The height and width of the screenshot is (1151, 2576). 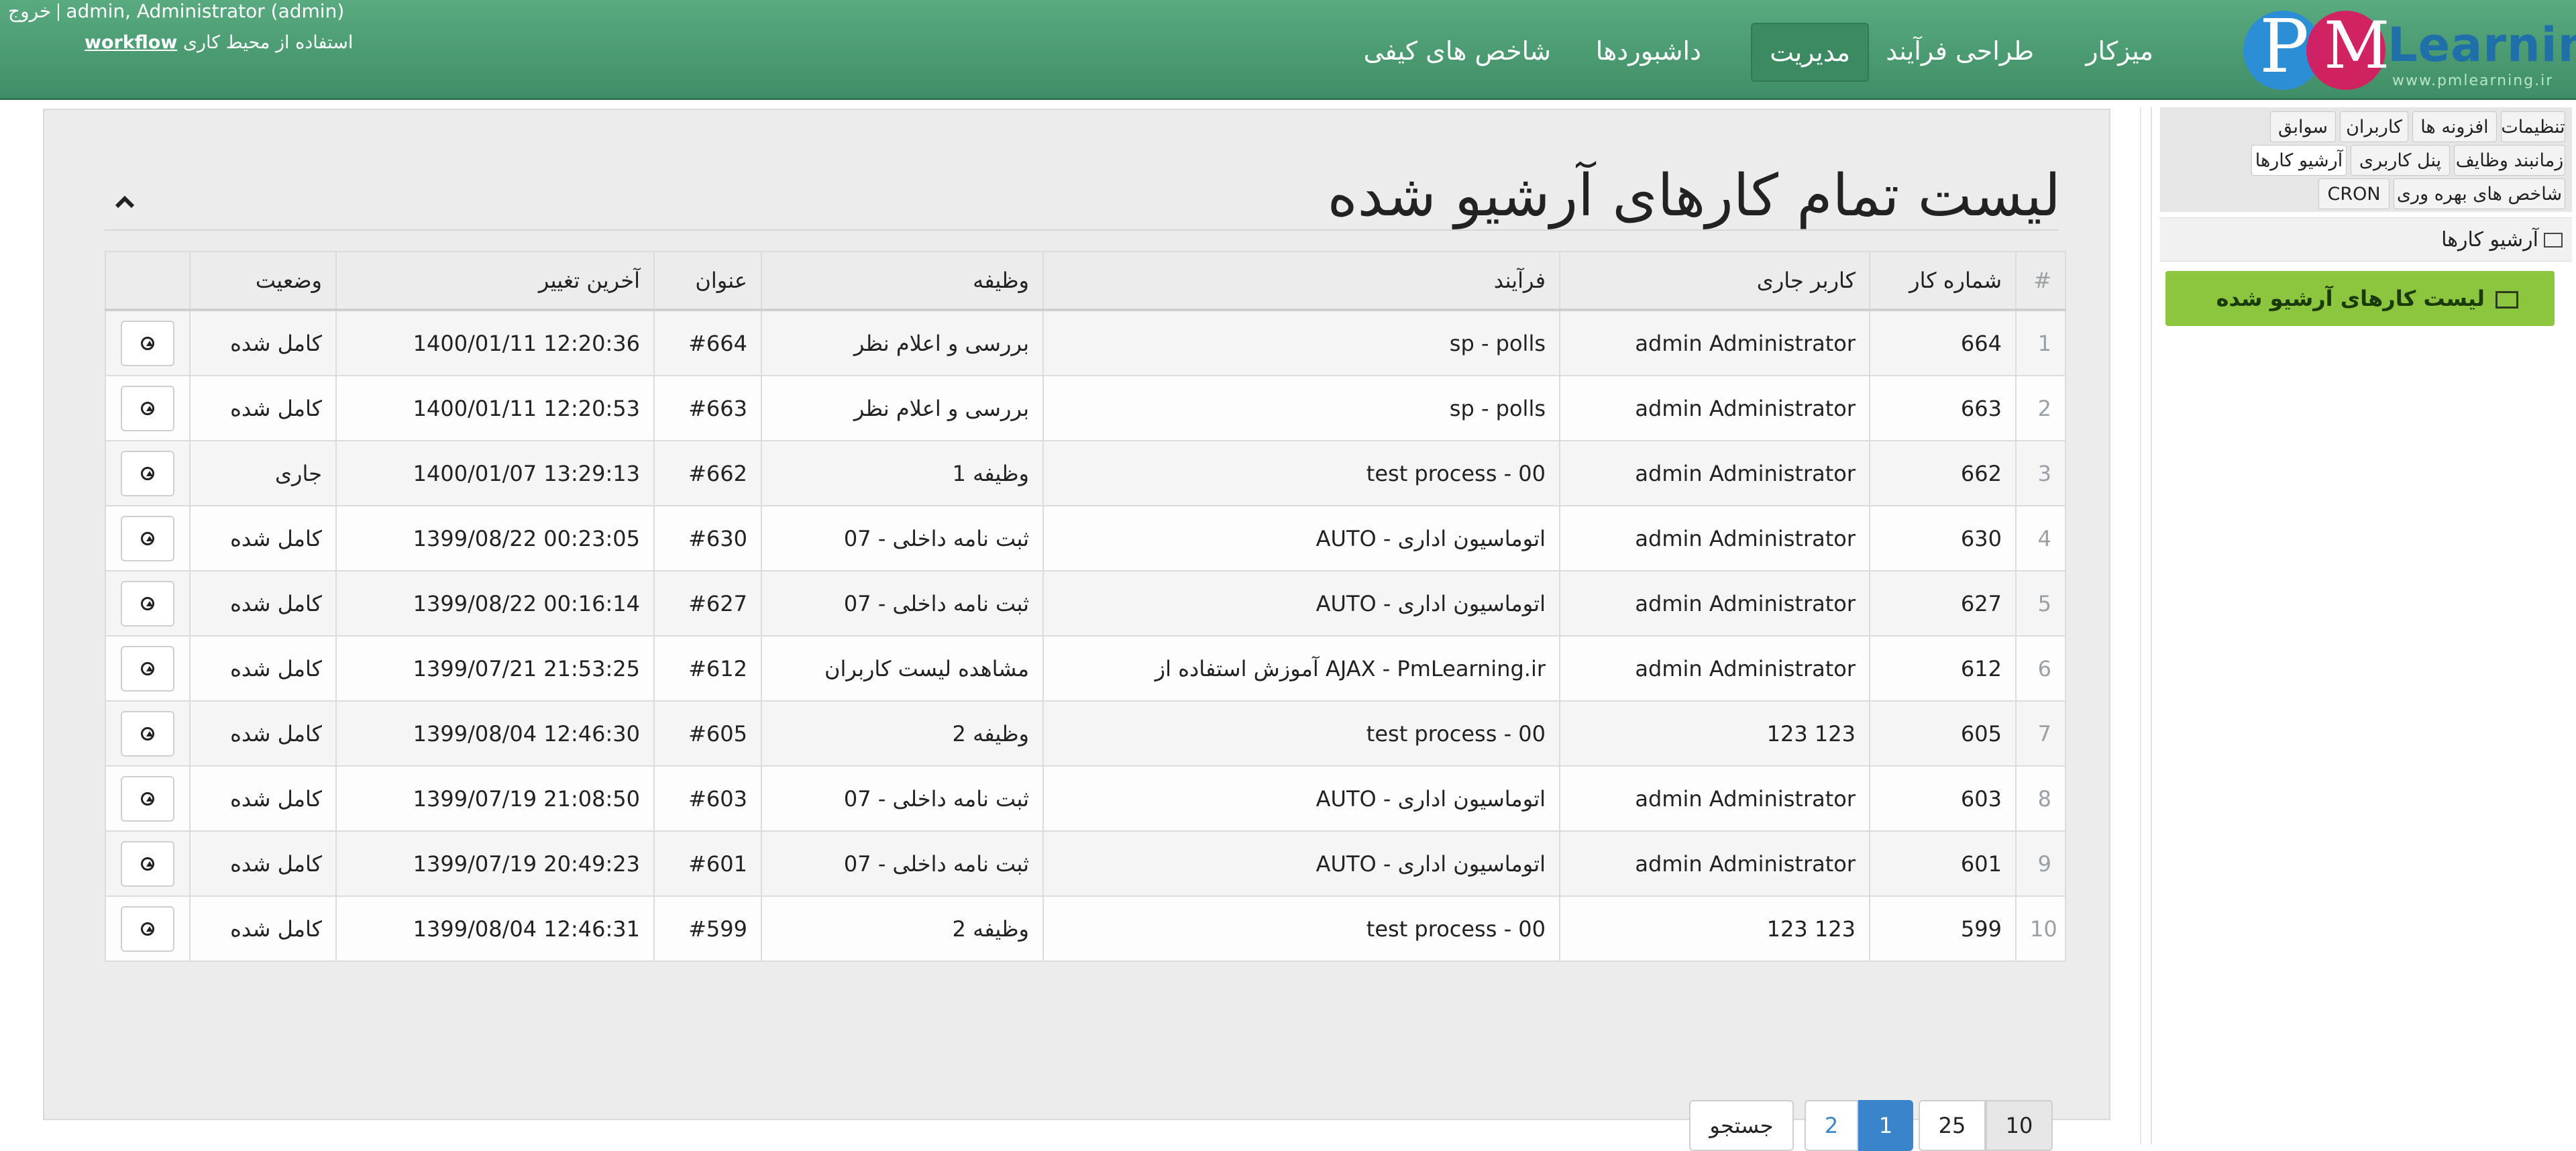 I want to click on col-case-number: شماره کار, so click(x=1943, y=281).